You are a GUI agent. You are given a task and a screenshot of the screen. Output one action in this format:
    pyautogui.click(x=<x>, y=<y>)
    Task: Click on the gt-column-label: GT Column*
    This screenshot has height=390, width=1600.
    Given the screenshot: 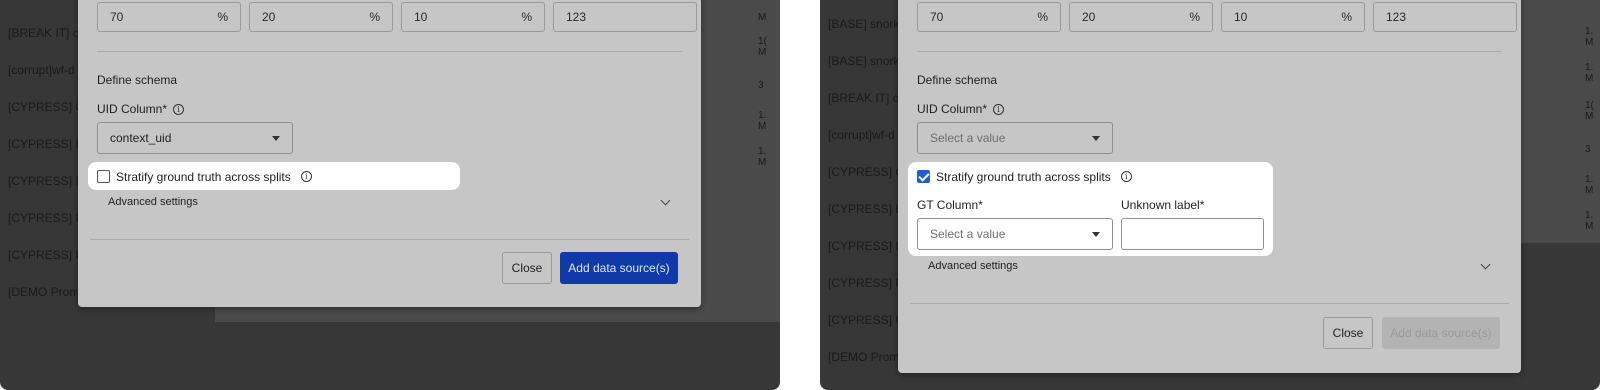 What is the action you would take?
    pyautogui.click(x=950, y=205)
    